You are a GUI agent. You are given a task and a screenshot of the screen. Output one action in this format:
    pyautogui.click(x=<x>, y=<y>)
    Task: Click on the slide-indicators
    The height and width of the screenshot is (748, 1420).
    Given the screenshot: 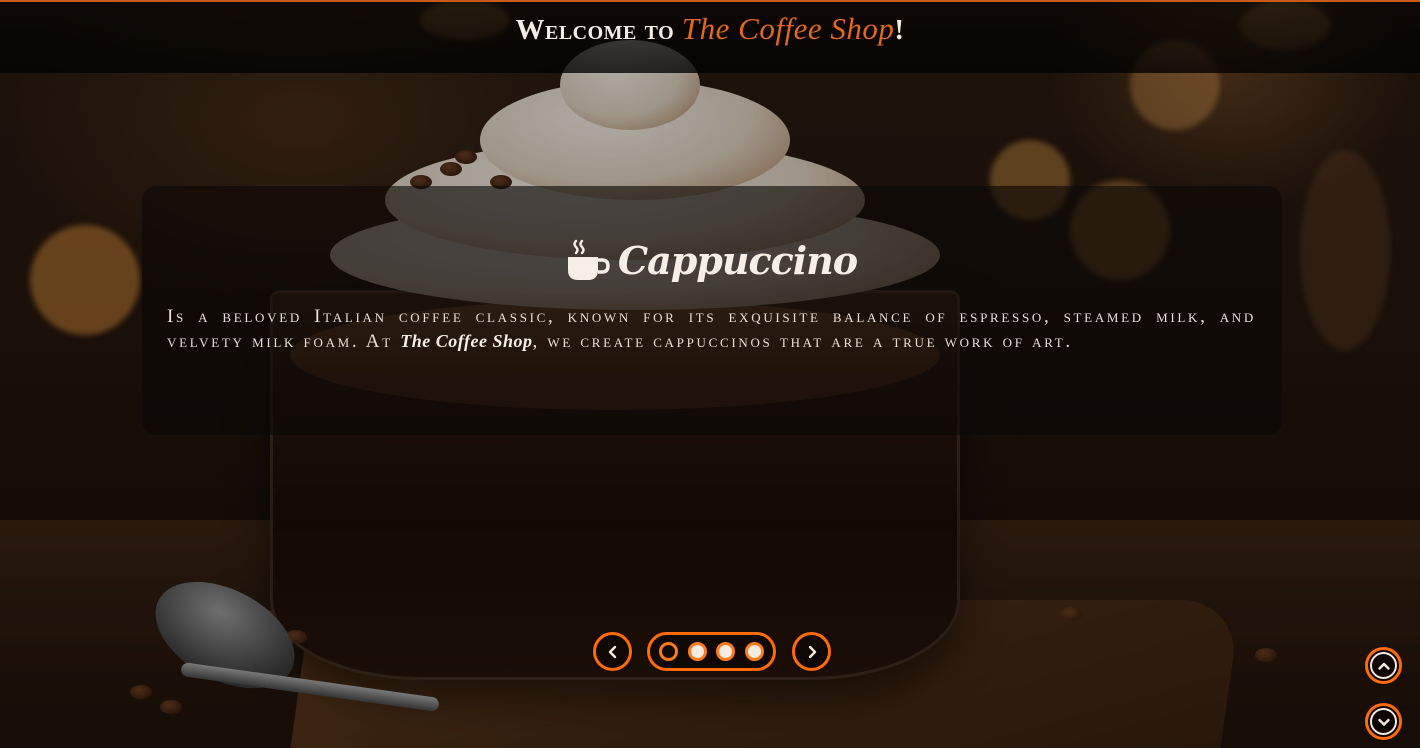 What is the action you would take?
    pyautogui.click(x=711, y=651)
    